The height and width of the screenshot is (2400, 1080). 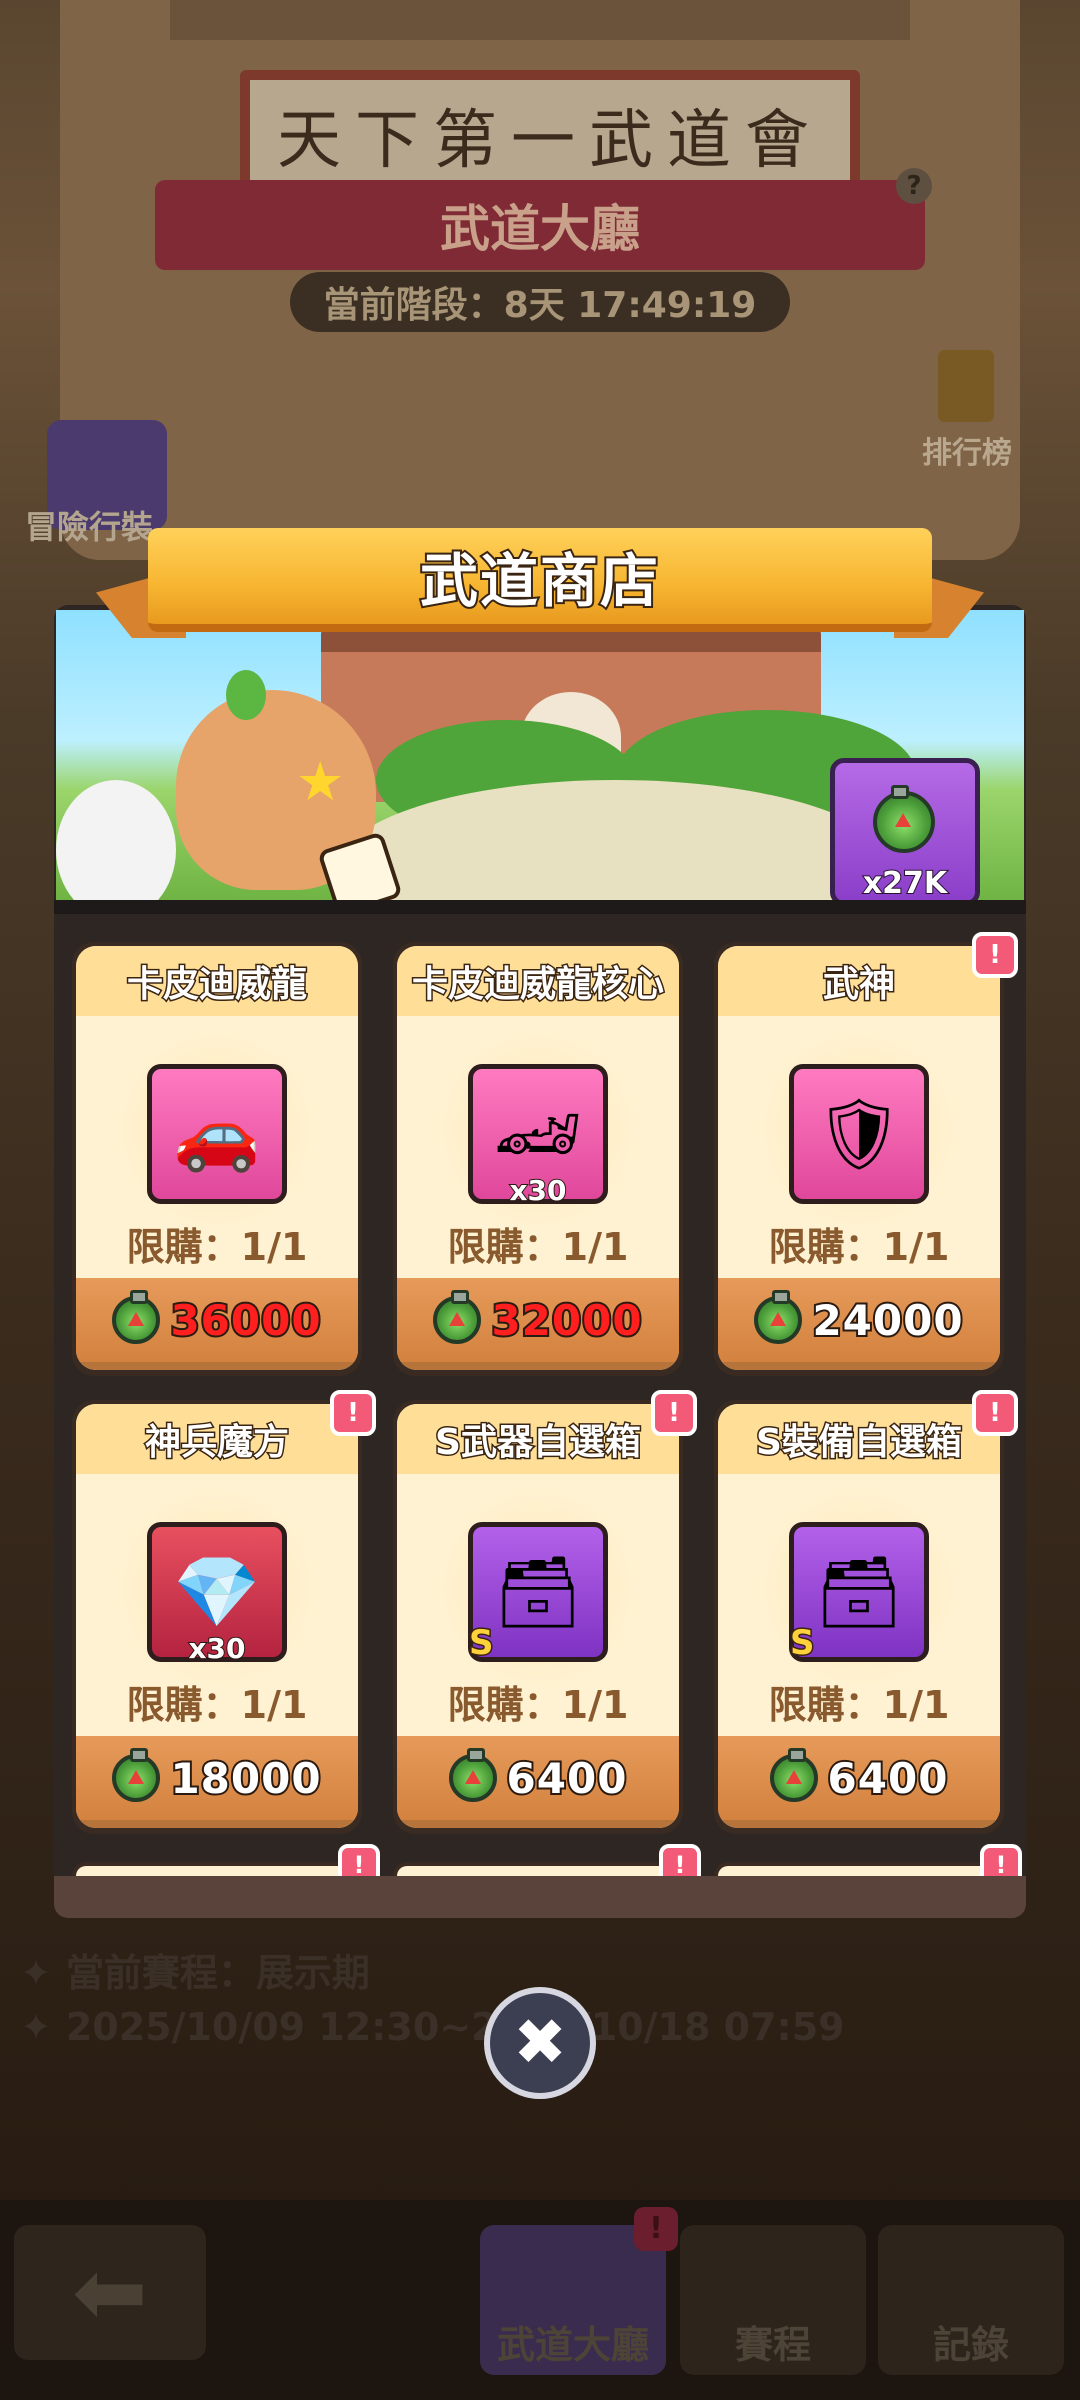 What do you see at coordinates (110, 2292) in the screenshot?
I see `back-arrow-icon: ⬅` at bounding box center [110, 2292].